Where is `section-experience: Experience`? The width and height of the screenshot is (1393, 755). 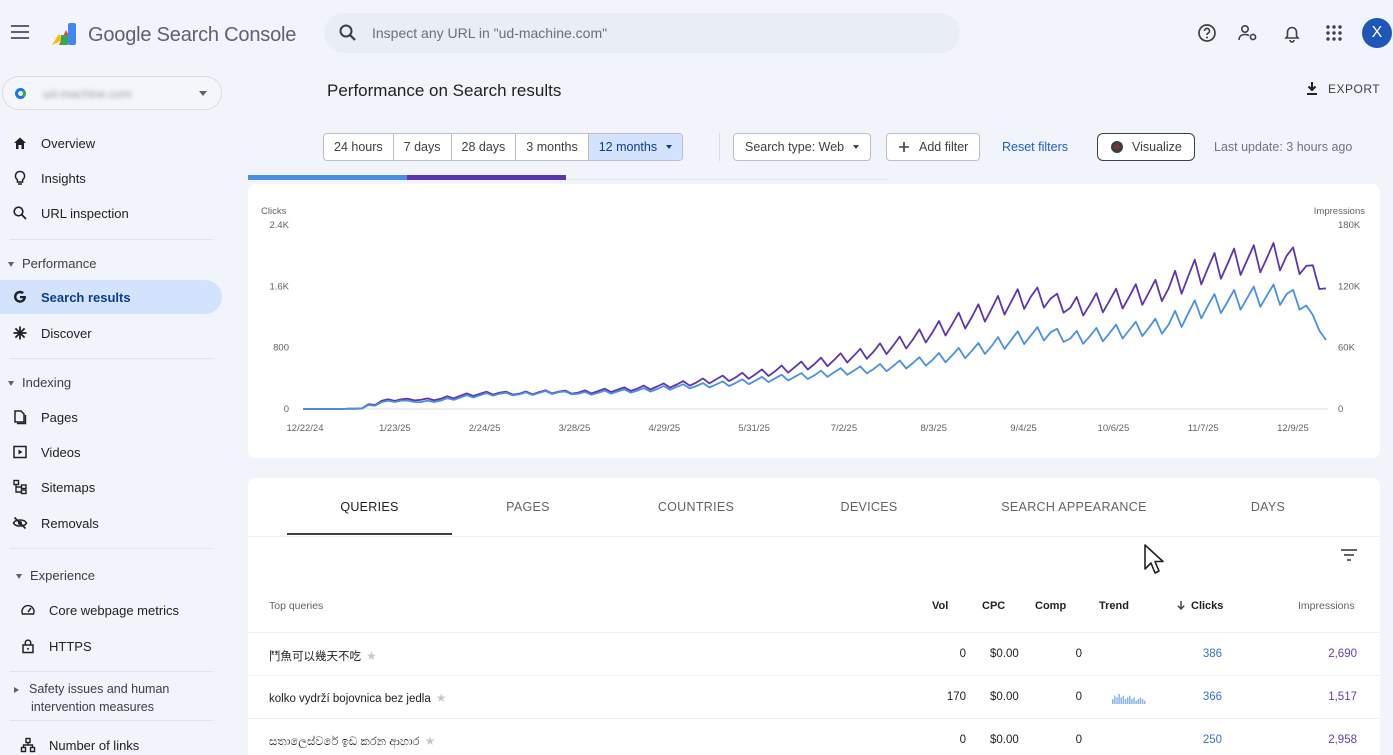 section-experience: Experience is located at coordinates (55, 575).